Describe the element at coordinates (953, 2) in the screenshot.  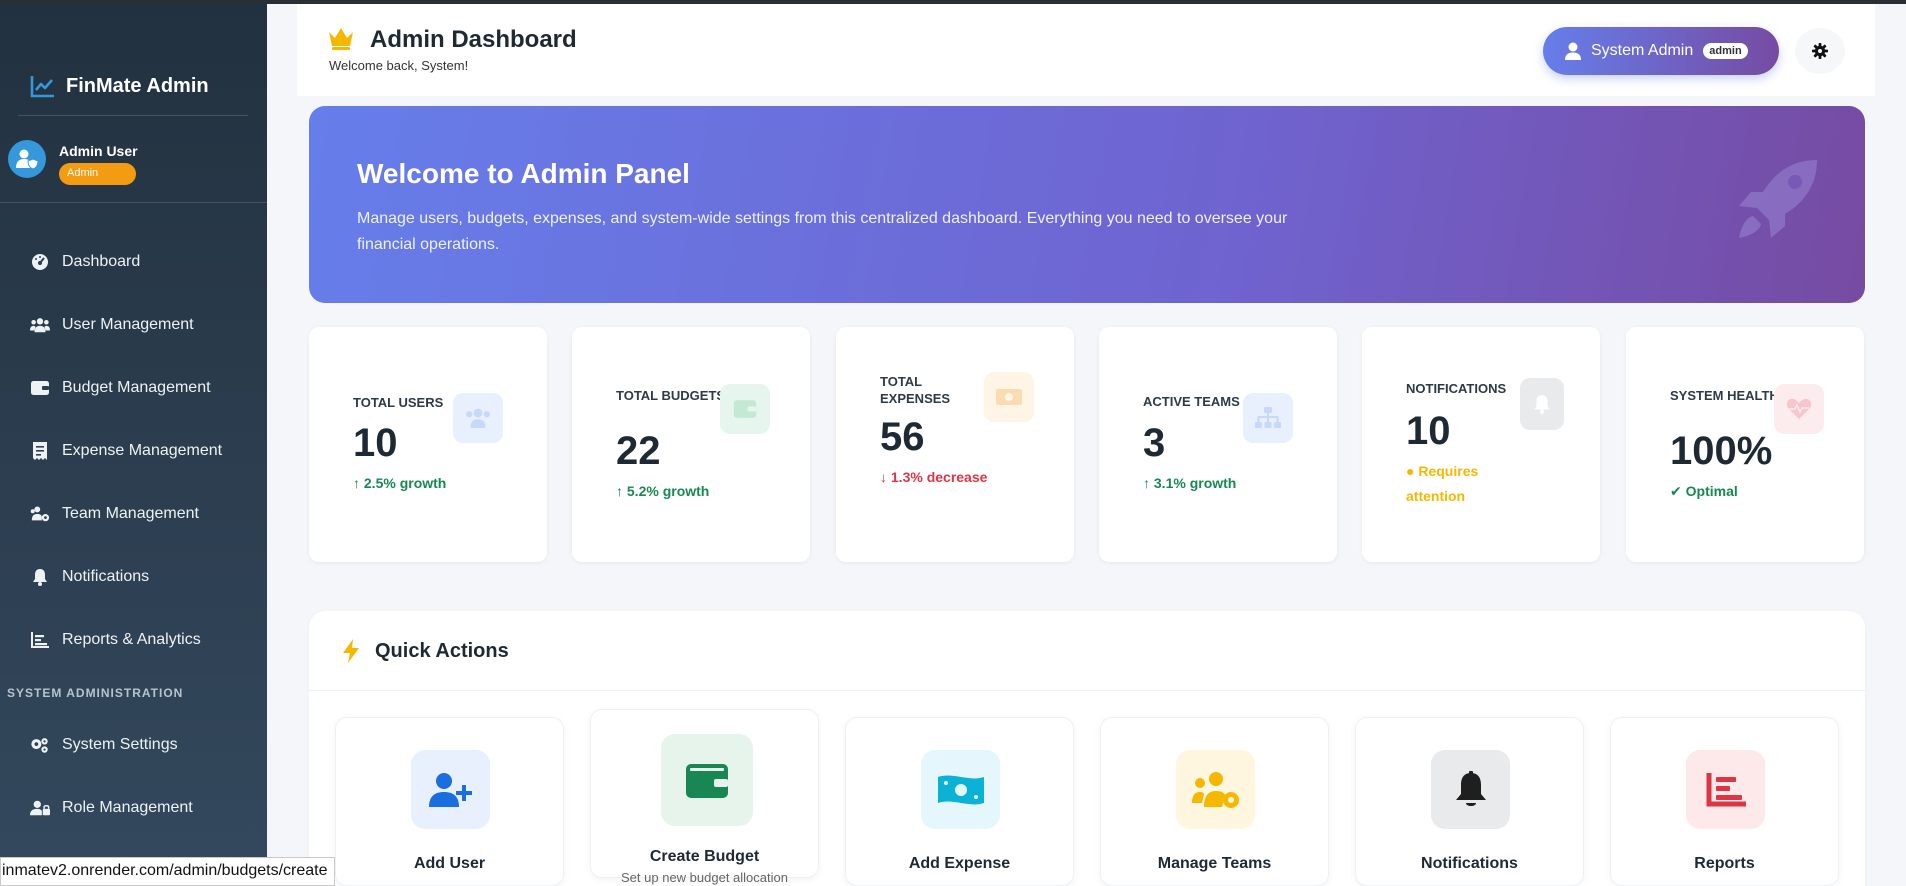
I see `window-top-border` at that location.